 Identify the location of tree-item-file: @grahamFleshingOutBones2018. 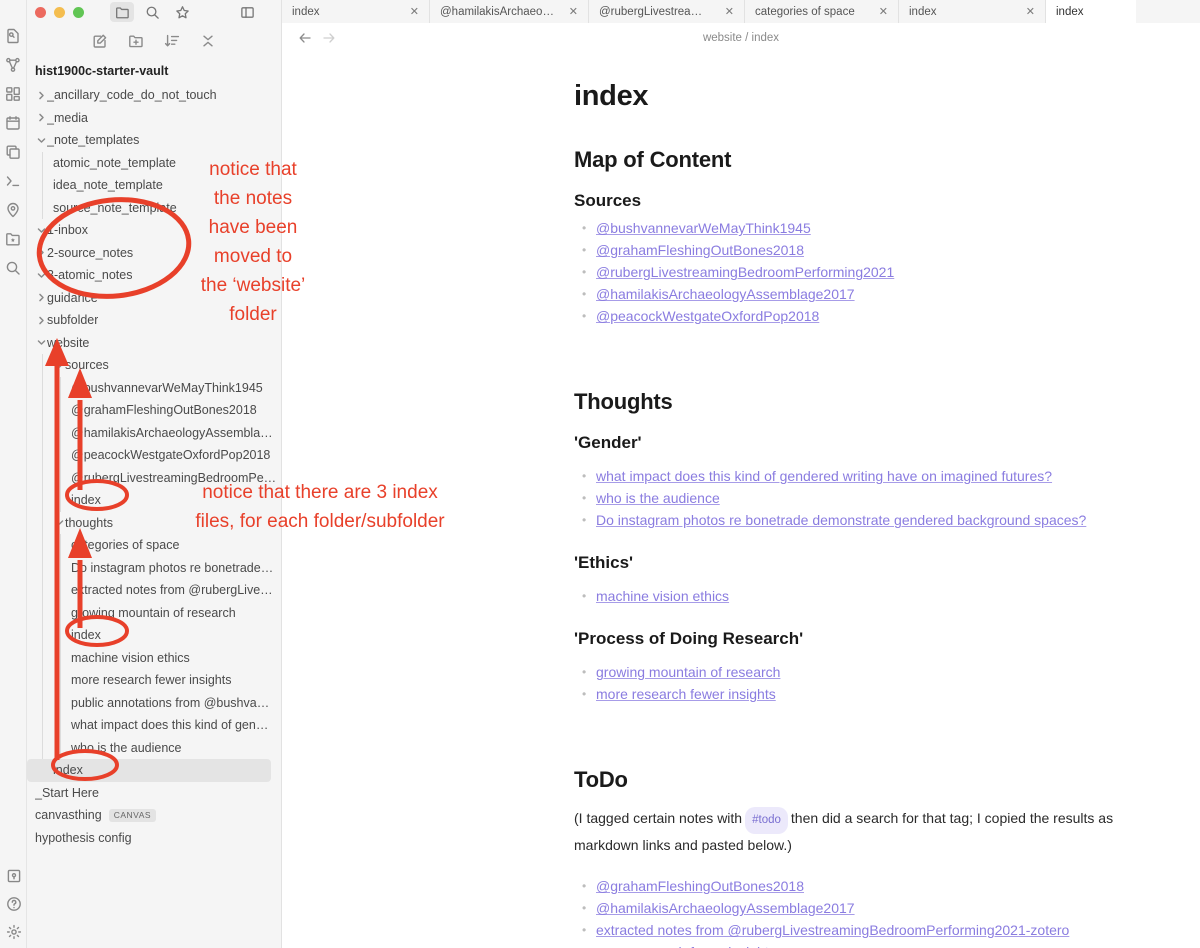
(154, 410).